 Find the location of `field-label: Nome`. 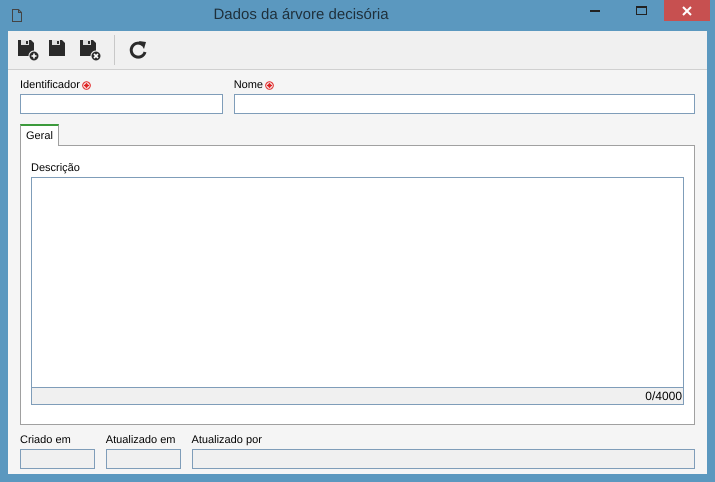

field-label: Nome is located at coordinates (249, 85).